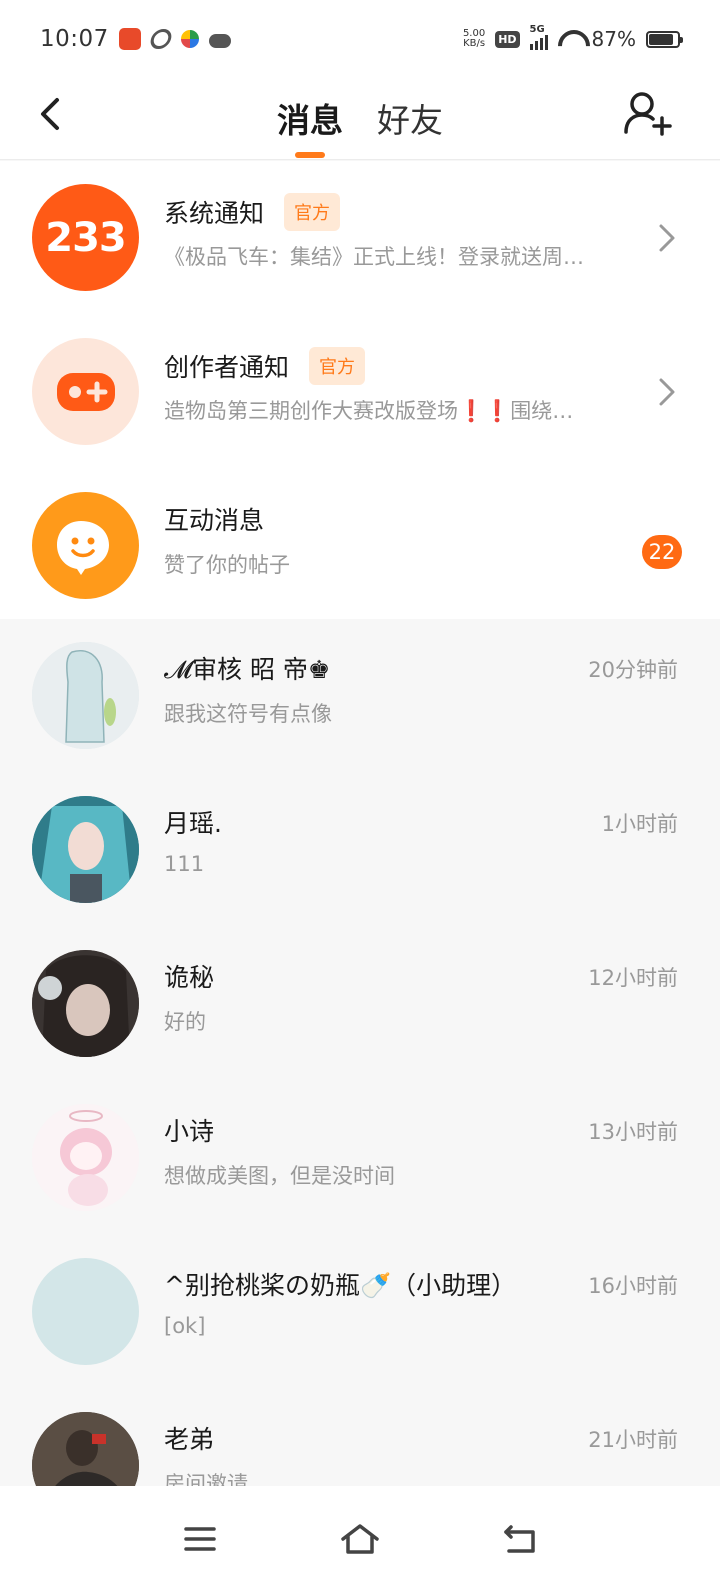  What do you see at coordinates (360, 1313) in the screenshot?
I see `chat-row: ^别抢桃桨の奶瓶🍼（小助理） [ok] 16小时前` at bounding box center [360, 1313].